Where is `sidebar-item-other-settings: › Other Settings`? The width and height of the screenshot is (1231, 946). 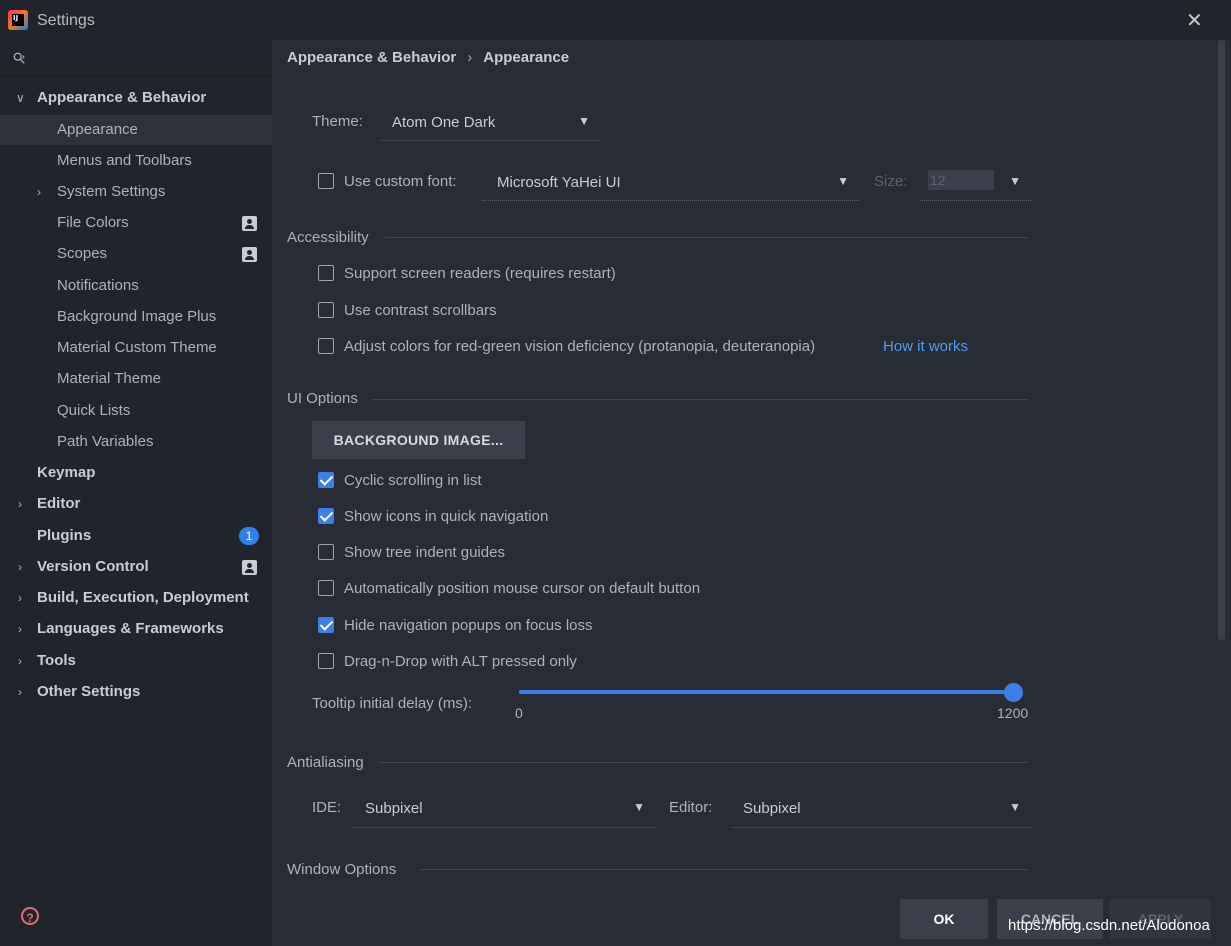 sidebar-item-other-settings: › Other Settings is located at coordinates (136, 692).